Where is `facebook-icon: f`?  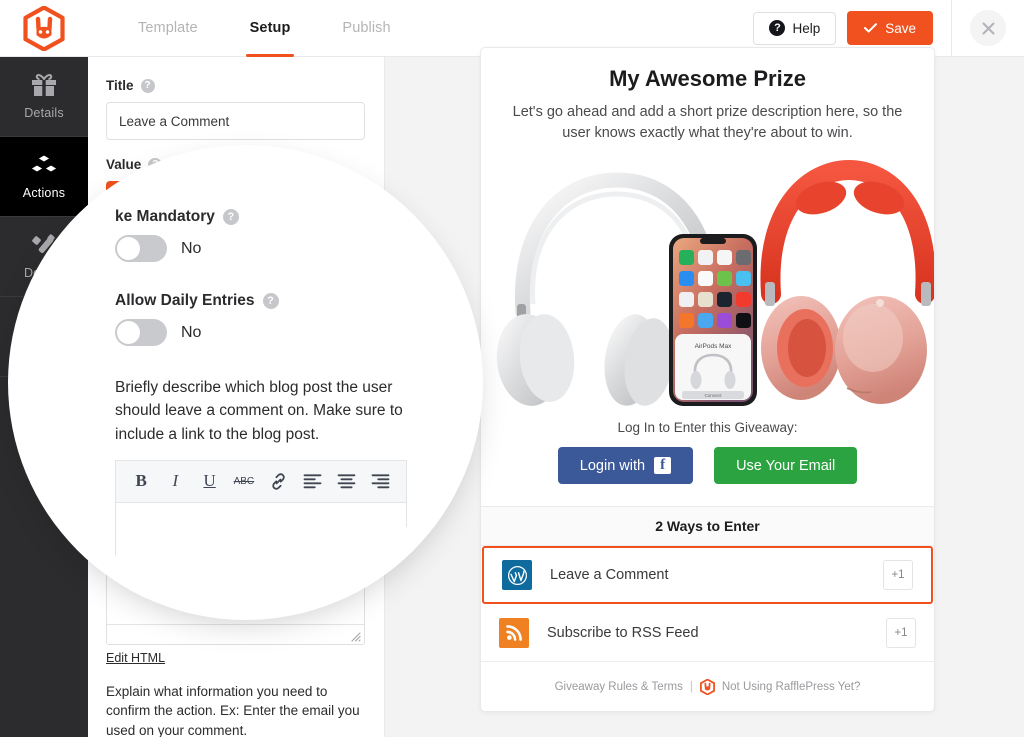
facebook-icon: f is located at coordinates (663, 466).